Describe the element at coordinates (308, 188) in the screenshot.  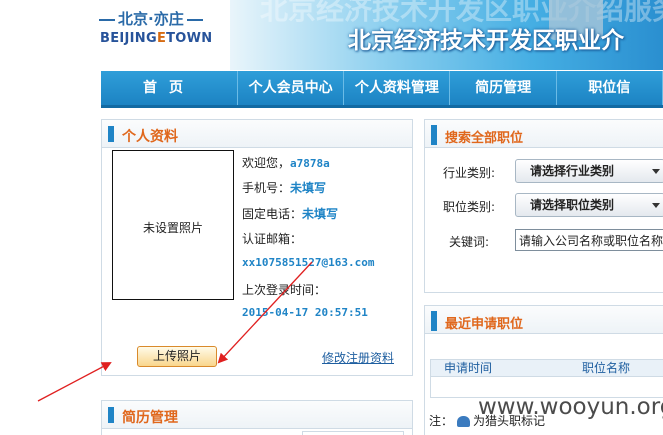
I see `phone-value: 未填写` at that location.